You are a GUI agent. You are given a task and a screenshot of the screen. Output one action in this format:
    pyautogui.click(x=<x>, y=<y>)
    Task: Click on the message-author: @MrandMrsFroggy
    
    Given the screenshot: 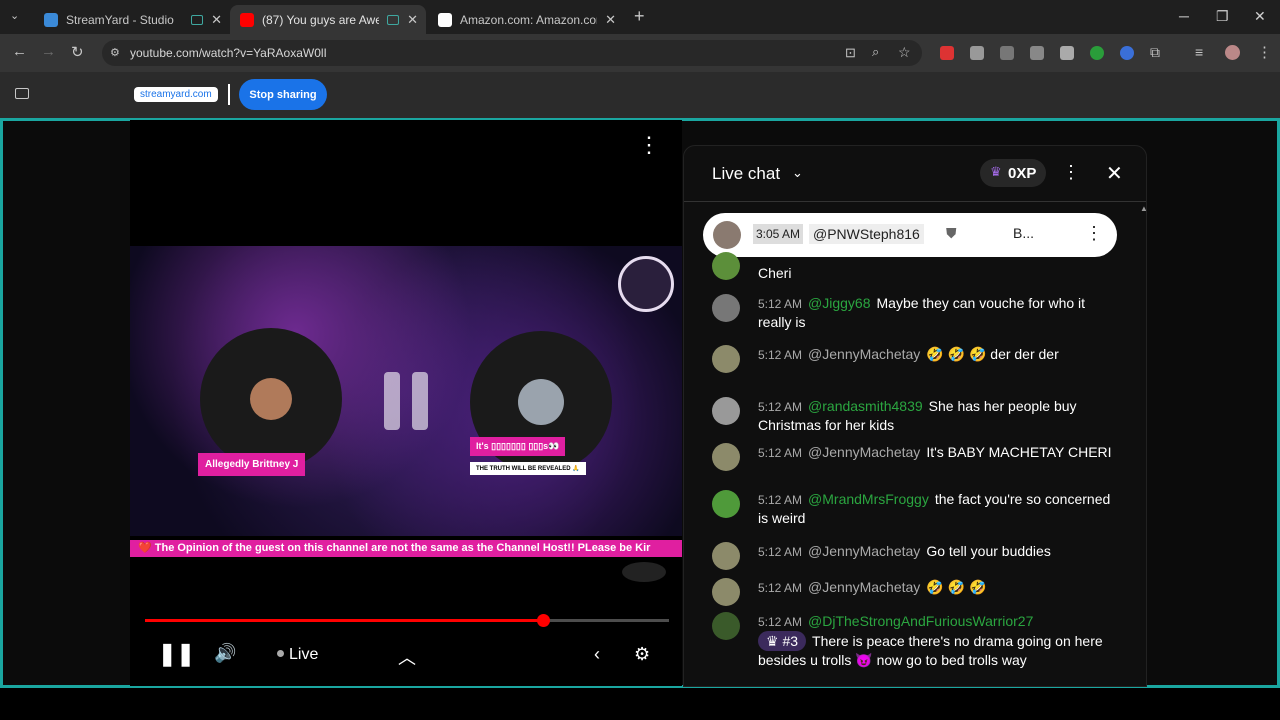 What is the action you would take?
    pyautogui.click(x=868, y=499)
    